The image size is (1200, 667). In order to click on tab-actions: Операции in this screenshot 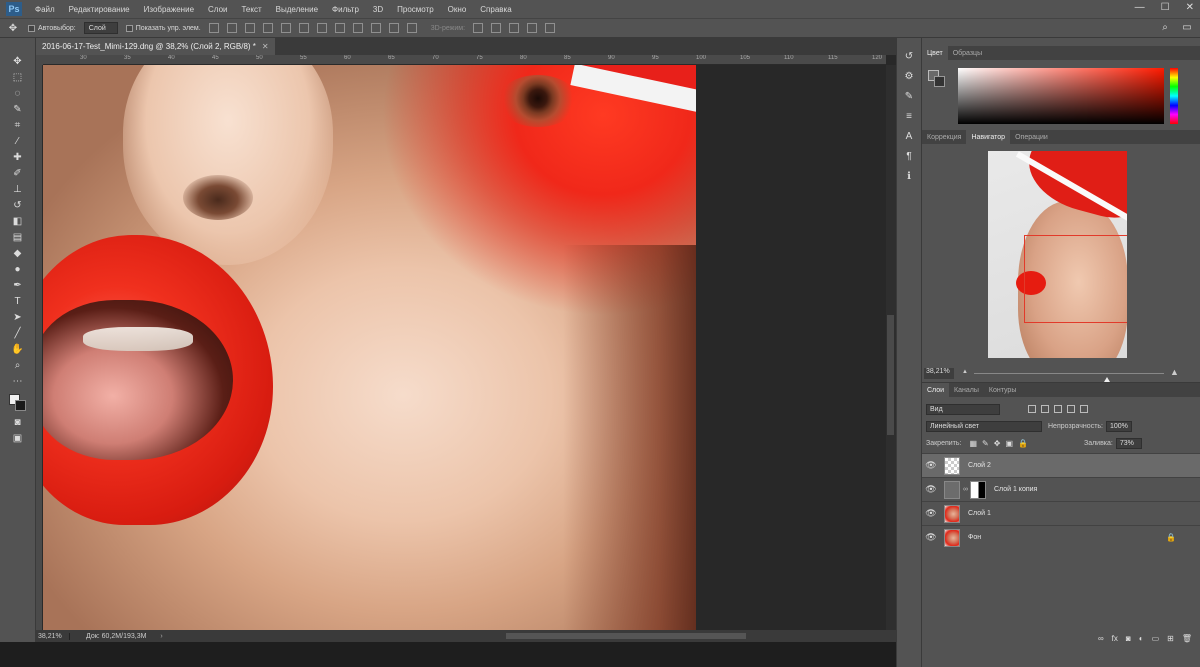, I will do `click(1031, 137)`.